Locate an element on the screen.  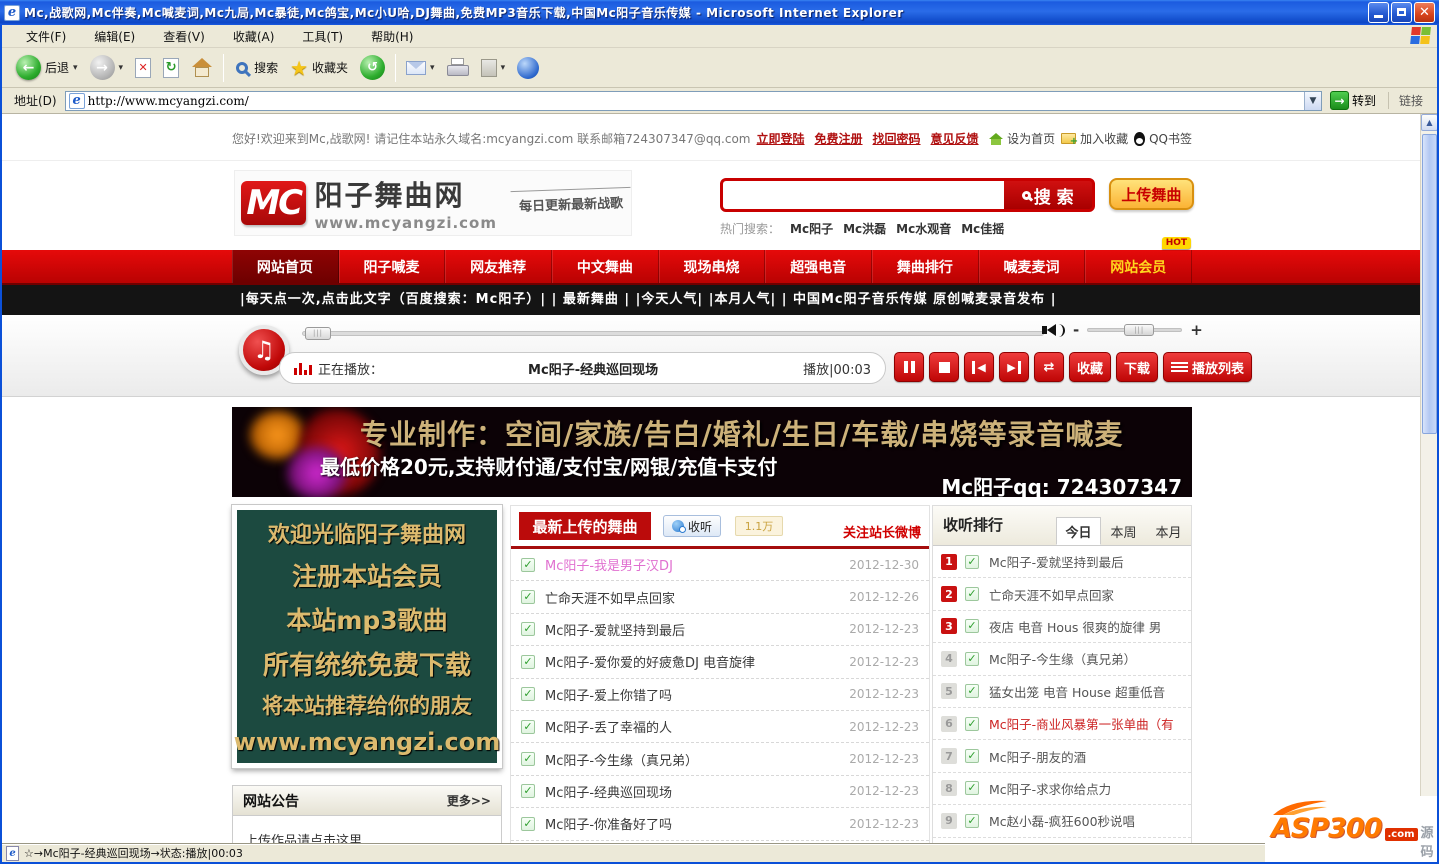
site-logo: MC 阳子舞曲网 www.mcyangzi.com 每日更新最新战歌 is located at coordinates (433, 203).